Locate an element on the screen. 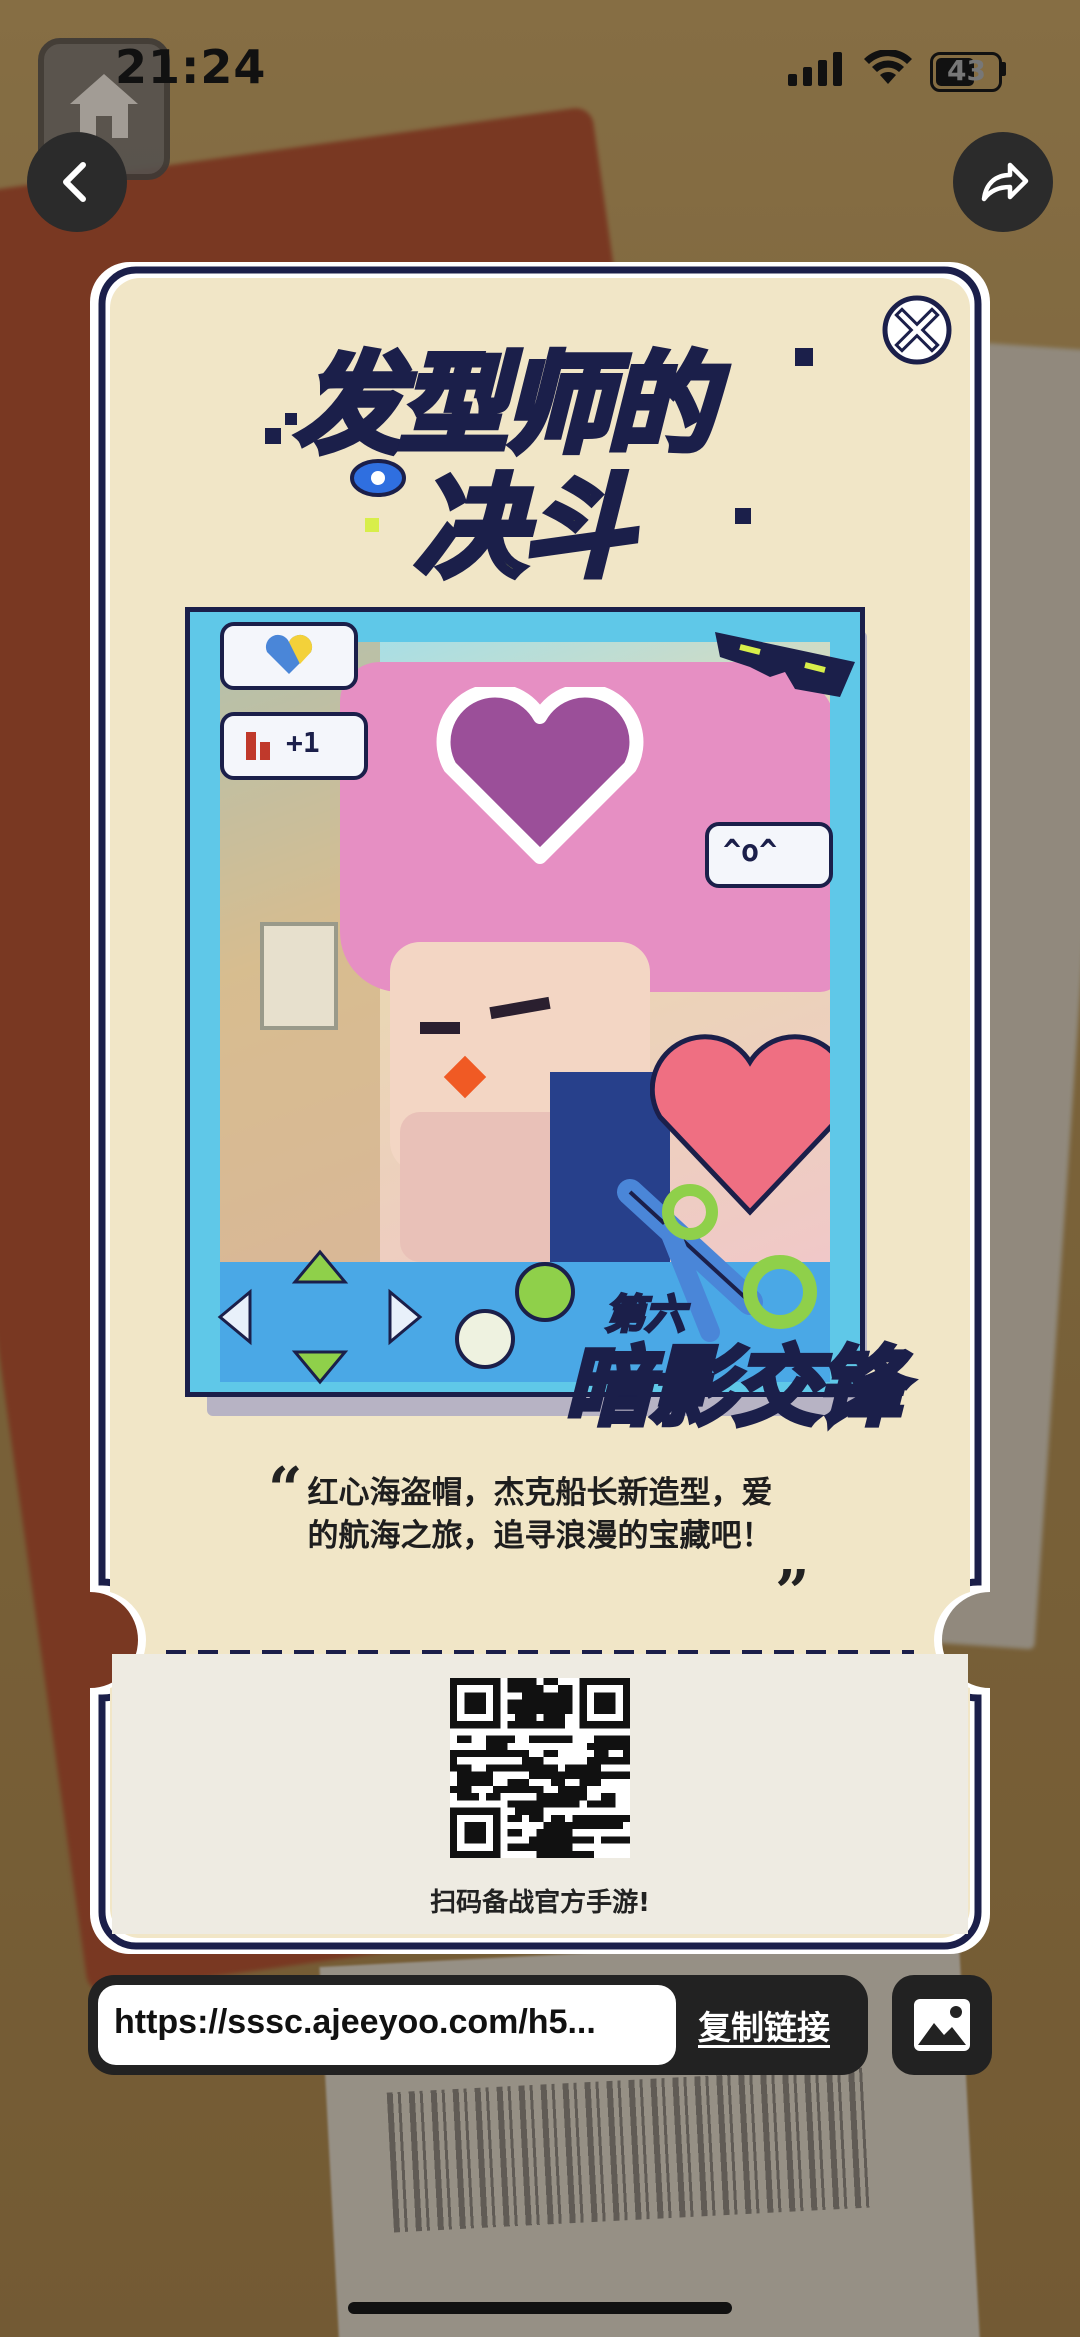 This screenshot has width=1080, height=2337. open-quote-mark: “ is located at coordinates (285, 1490).